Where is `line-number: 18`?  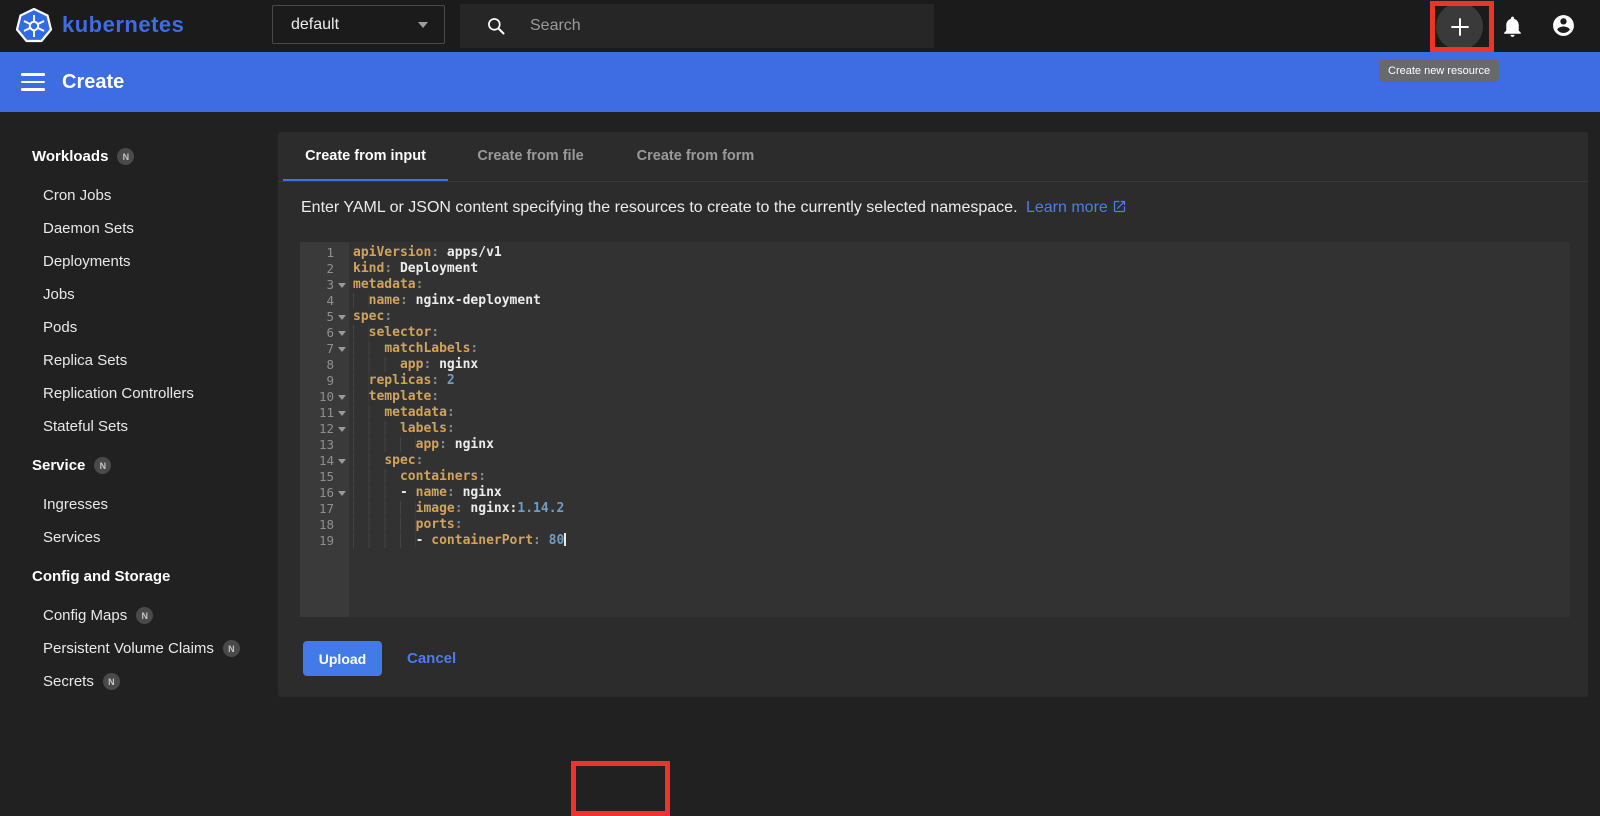 line-number: 18 is located at coordinates (326, 524).